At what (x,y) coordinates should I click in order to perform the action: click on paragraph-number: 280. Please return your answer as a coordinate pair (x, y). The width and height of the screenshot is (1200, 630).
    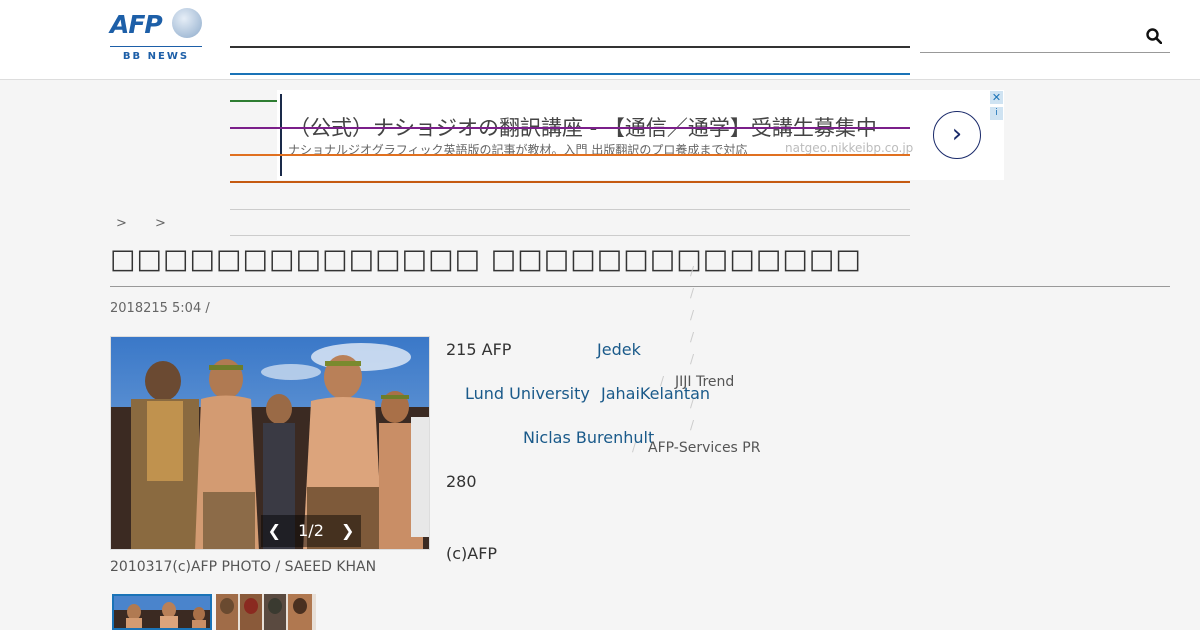
    Looking at the image, I should click on (461, 481).